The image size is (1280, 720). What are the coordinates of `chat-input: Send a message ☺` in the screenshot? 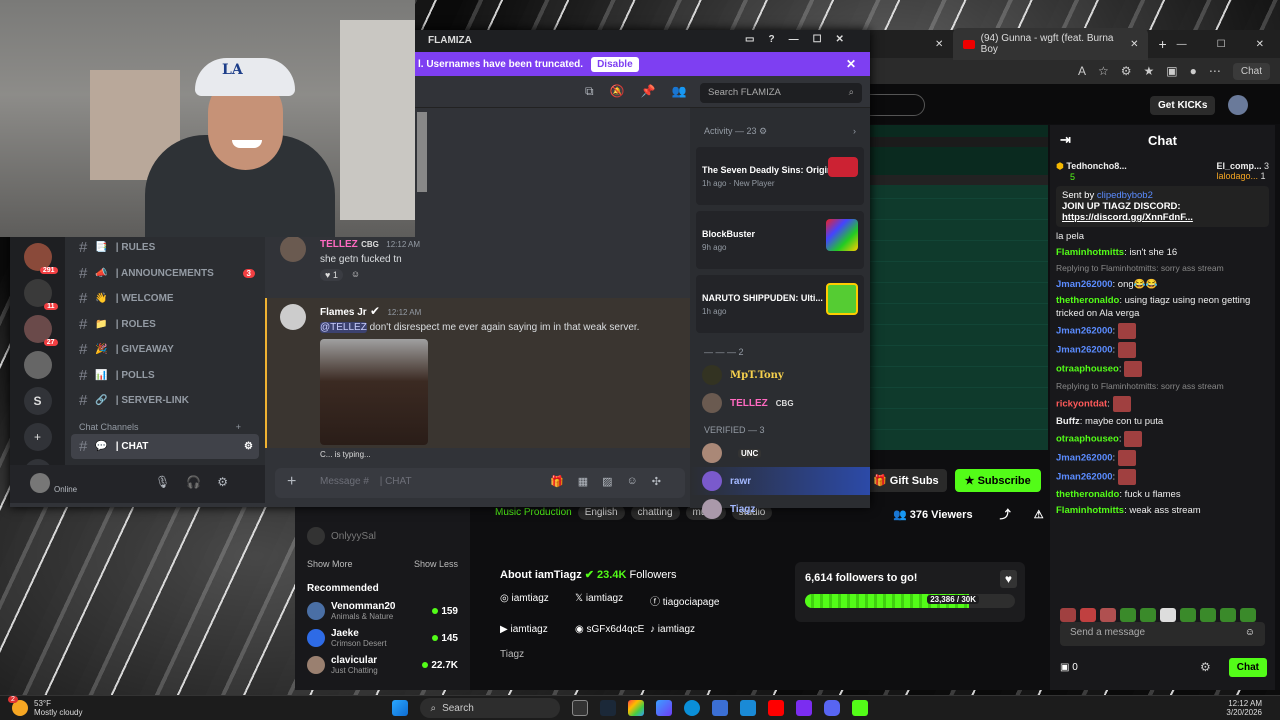 It's located at (1162, 634).